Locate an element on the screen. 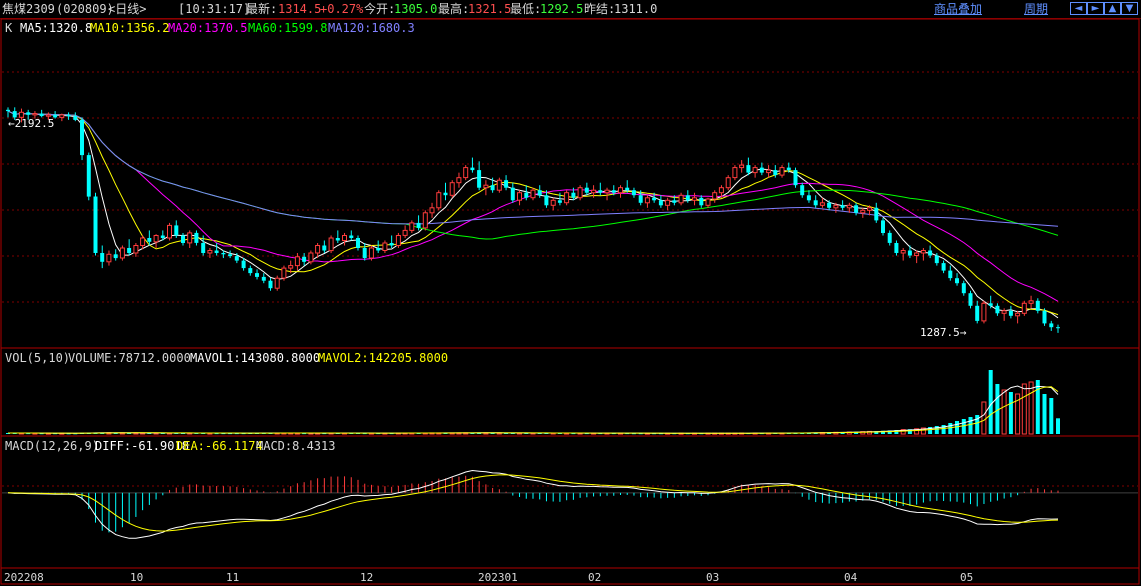 This screenshot has width=1141, height=586. period-label: <日线> is located at coordinates (127, 9).